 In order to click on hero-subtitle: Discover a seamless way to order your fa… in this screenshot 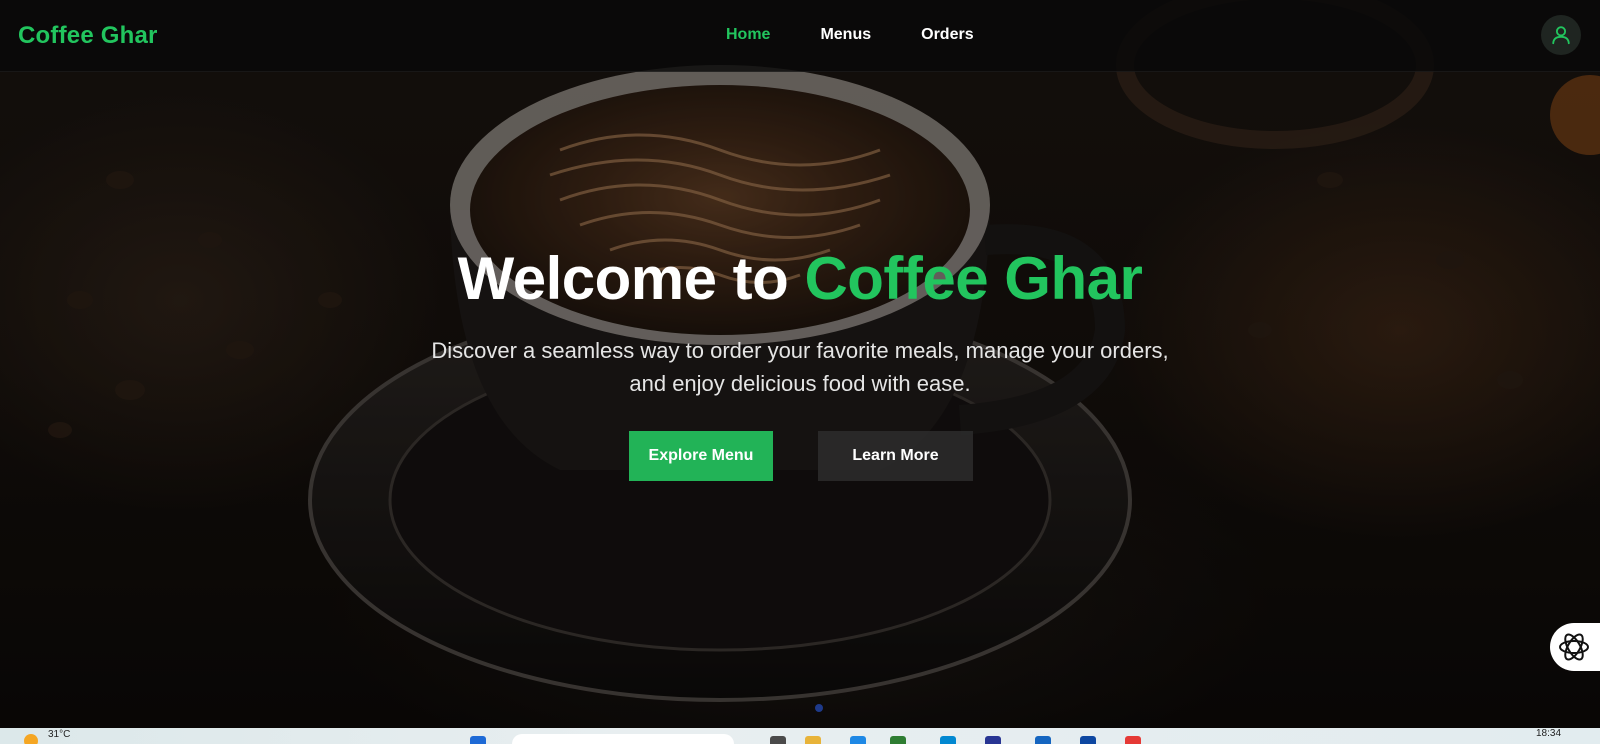, I will do `click(800, 367)`.